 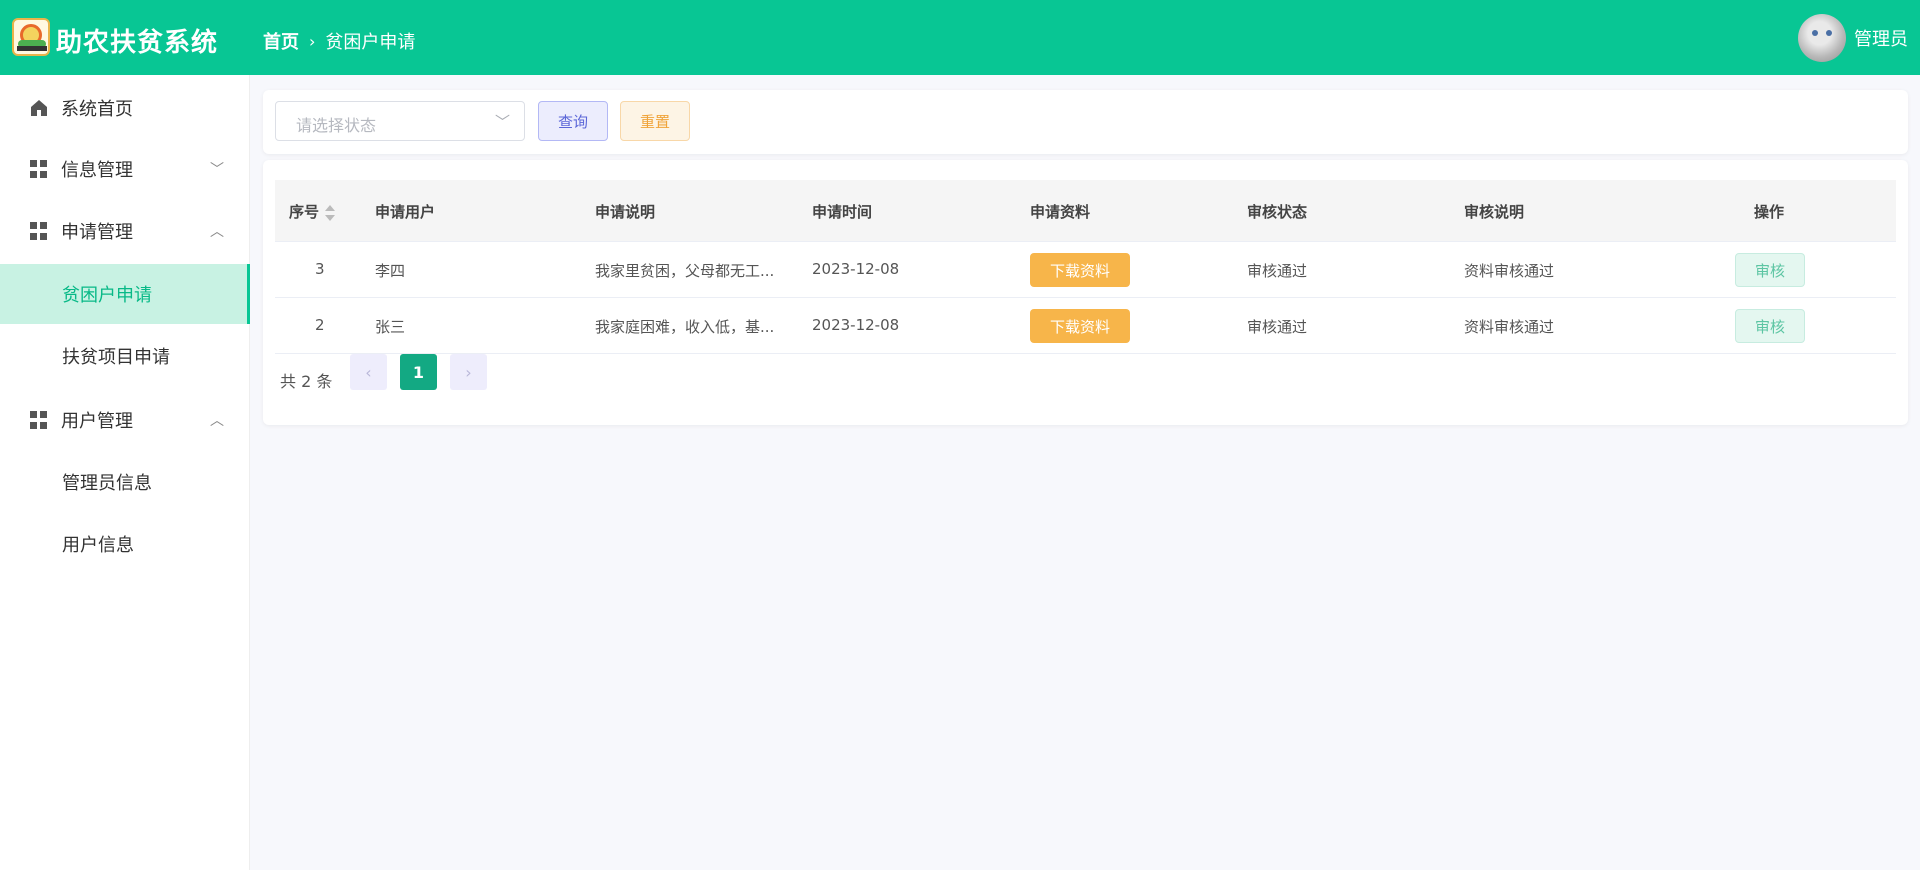 I want to click on status-select-placeholder: 请选择状态, so click(x=336, y=125).